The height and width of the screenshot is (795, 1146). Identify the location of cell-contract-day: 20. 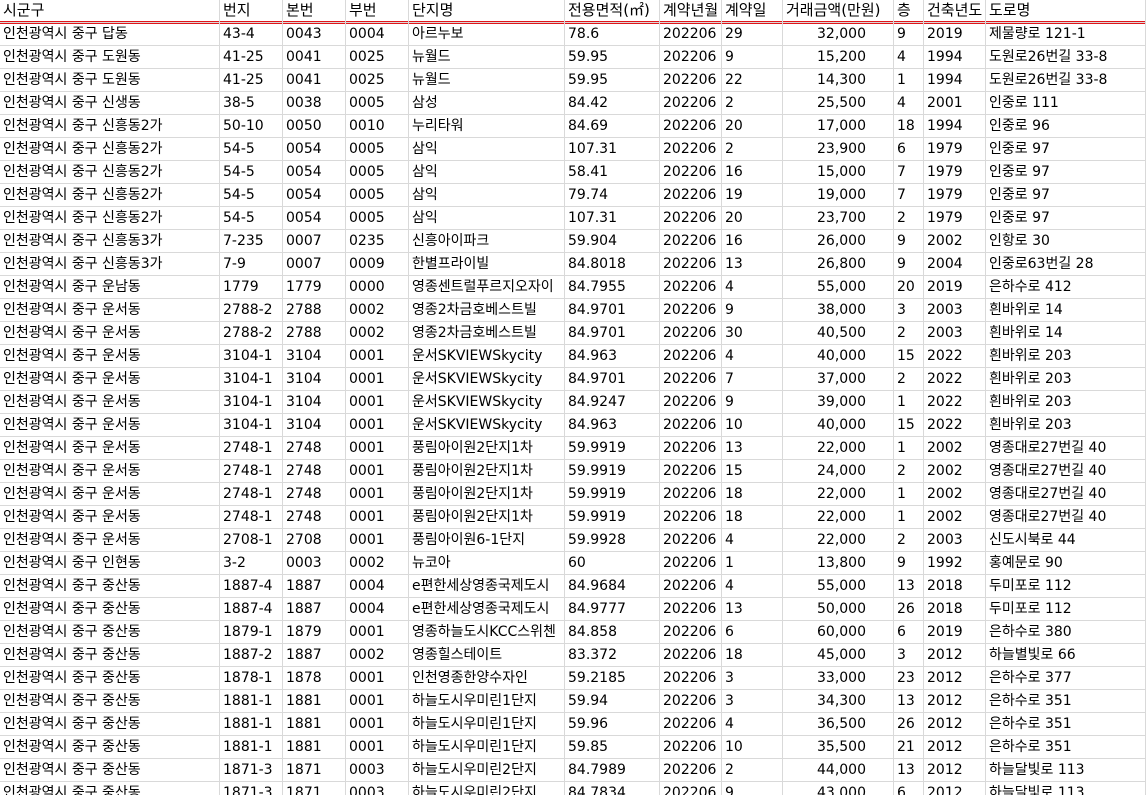
(752, 126).